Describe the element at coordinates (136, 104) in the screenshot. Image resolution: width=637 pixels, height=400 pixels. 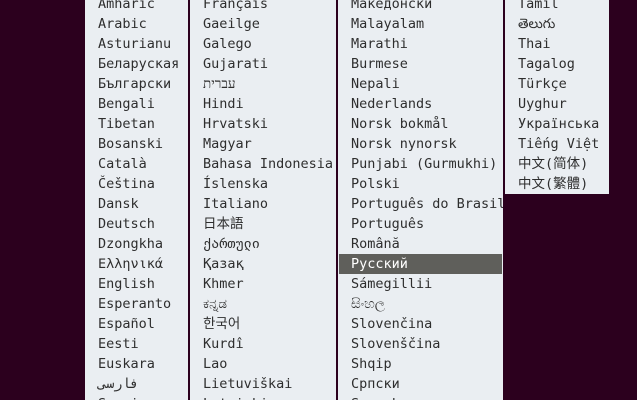
I see `language-option: Bengali` at that location.